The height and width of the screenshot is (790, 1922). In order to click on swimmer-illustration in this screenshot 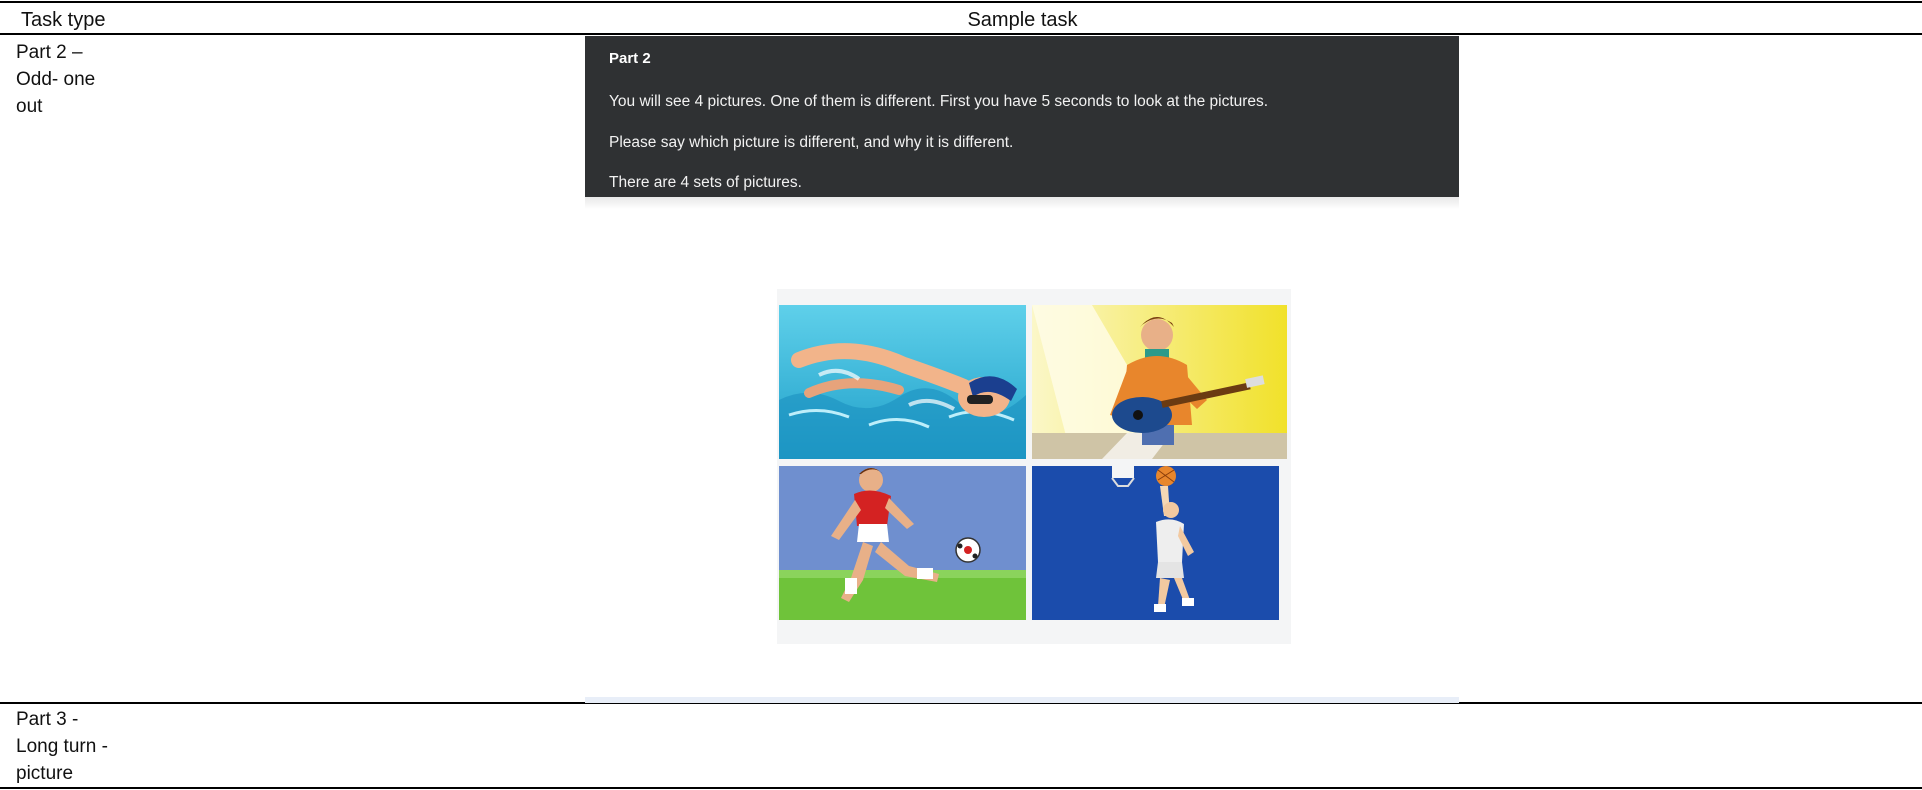, I will do `click(902, 382)`.